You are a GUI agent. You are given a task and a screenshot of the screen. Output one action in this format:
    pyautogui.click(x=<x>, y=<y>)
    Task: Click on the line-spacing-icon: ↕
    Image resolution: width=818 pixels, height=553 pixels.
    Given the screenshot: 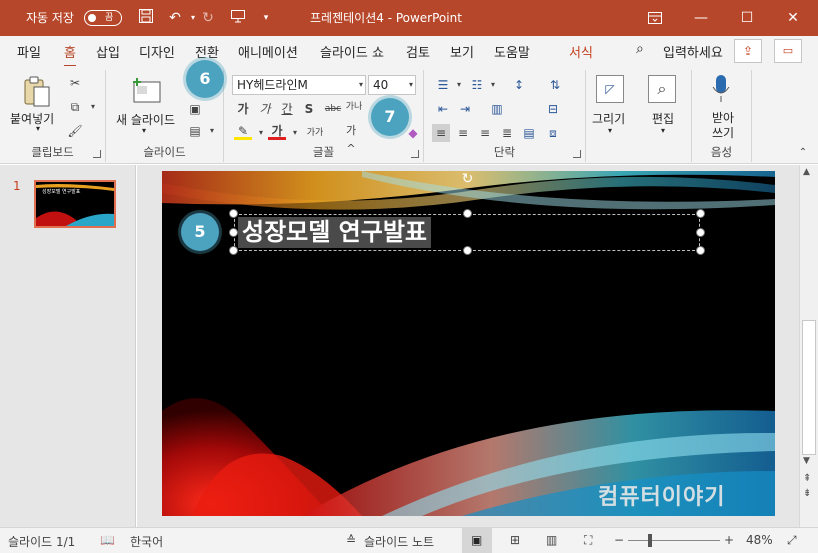 What is the action you would take?
    pyautogui.click(x=519, y=85)
    